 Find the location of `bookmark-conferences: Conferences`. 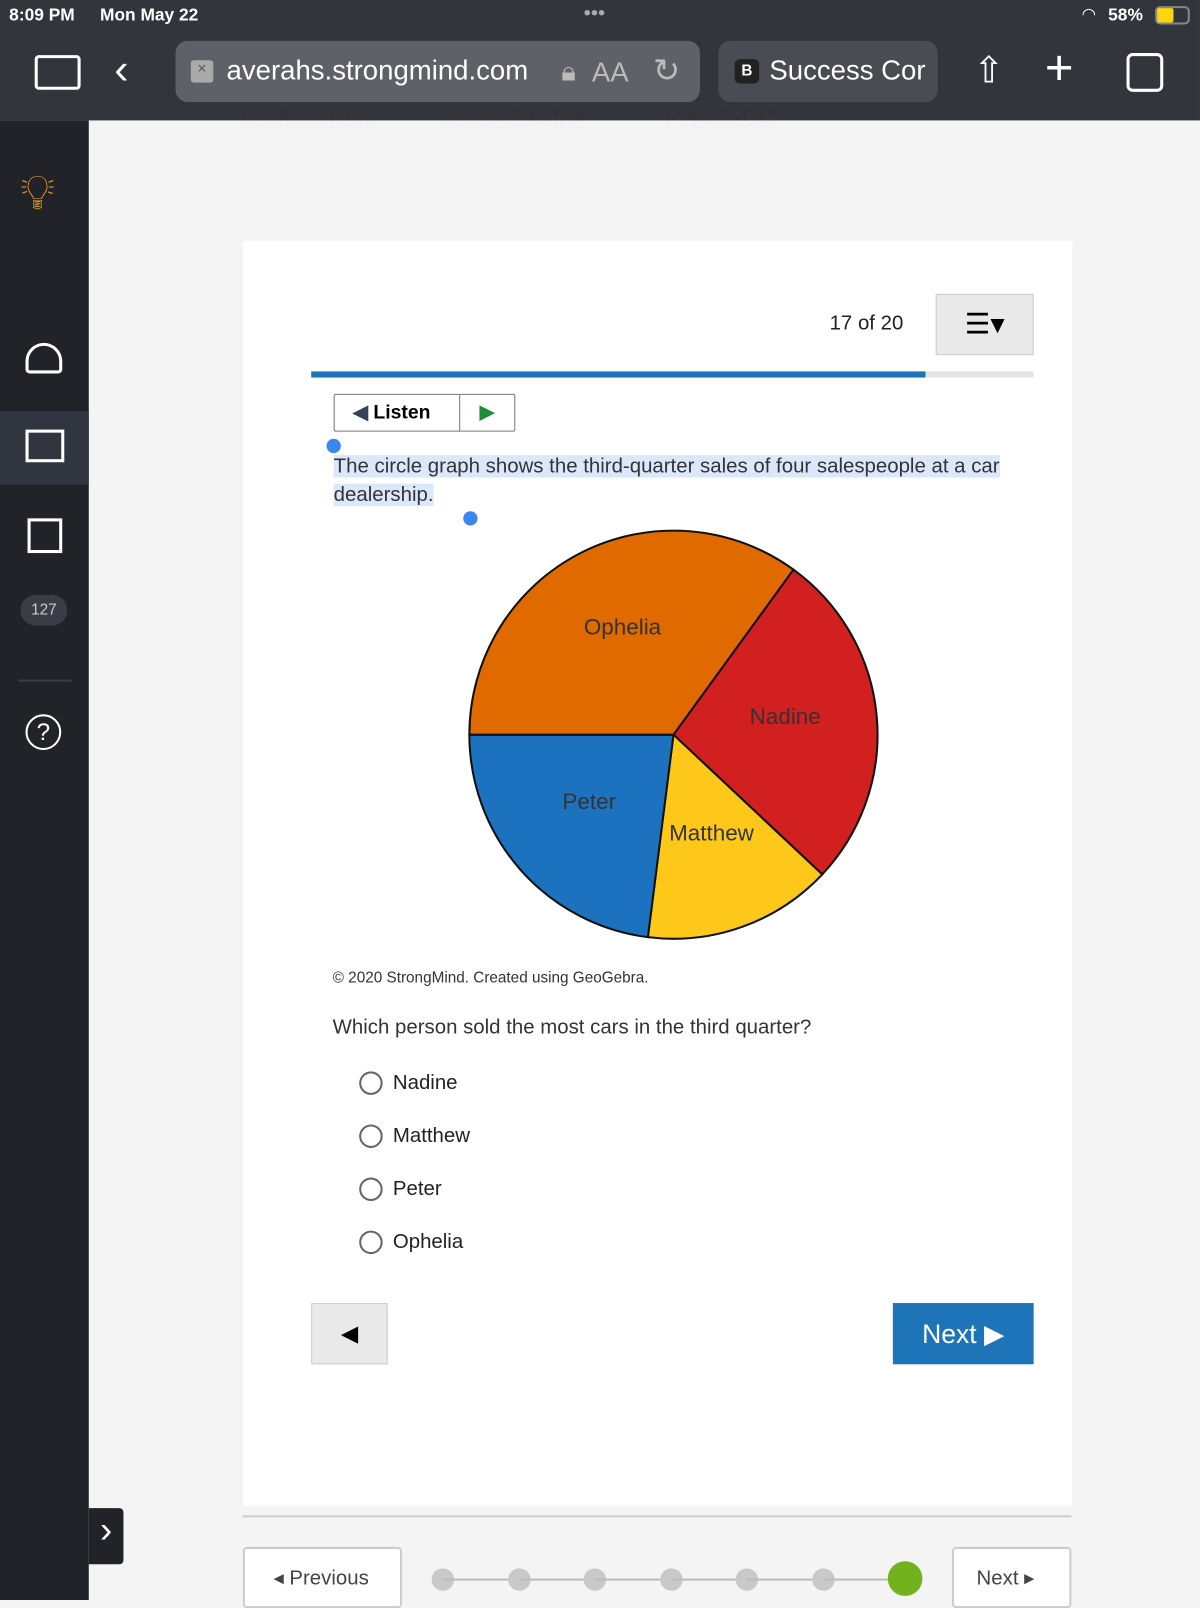

bookmark-conferences: Conferences is located at coordinates (306, 112).